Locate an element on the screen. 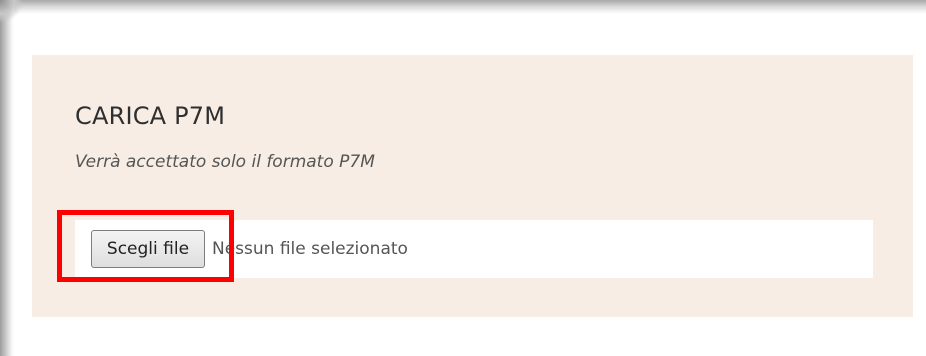 This screenshot has height=356, width=926. left-shadow is located at coordinates (7, 178).